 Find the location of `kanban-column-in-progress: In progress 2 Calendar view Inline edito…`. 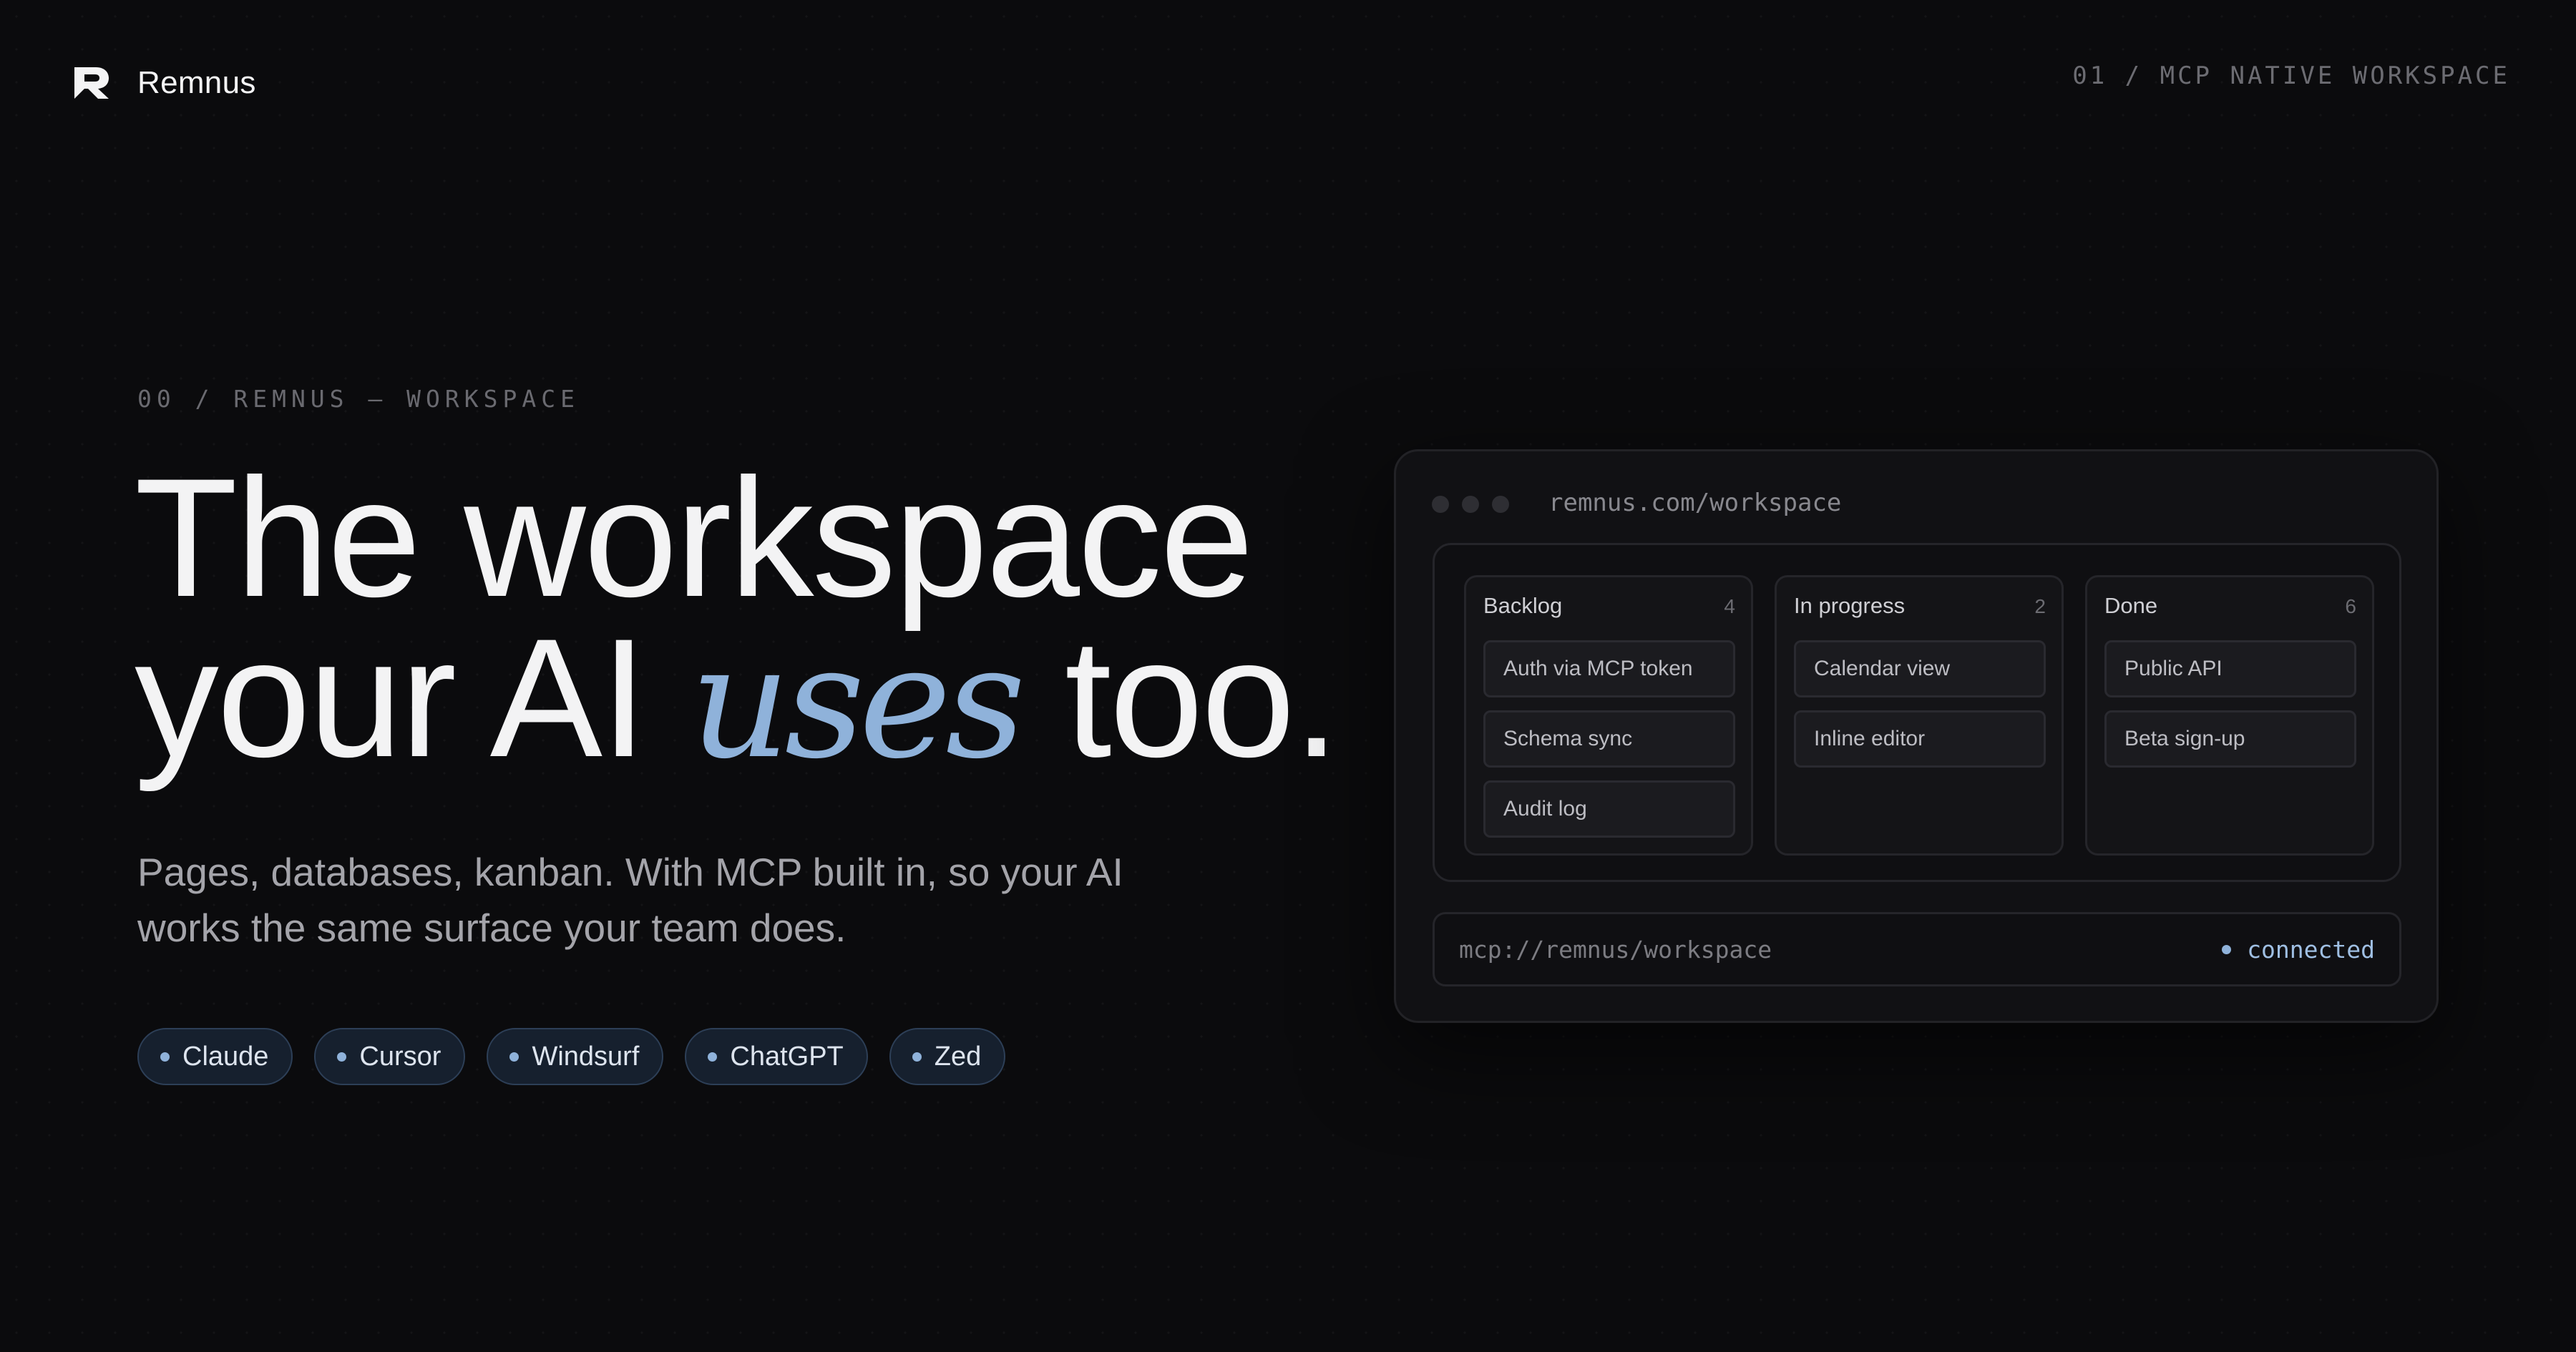

kanban-column-in-progress: In progress 2 Calendar view Inline edito… is located at coordinates (1919, 716).